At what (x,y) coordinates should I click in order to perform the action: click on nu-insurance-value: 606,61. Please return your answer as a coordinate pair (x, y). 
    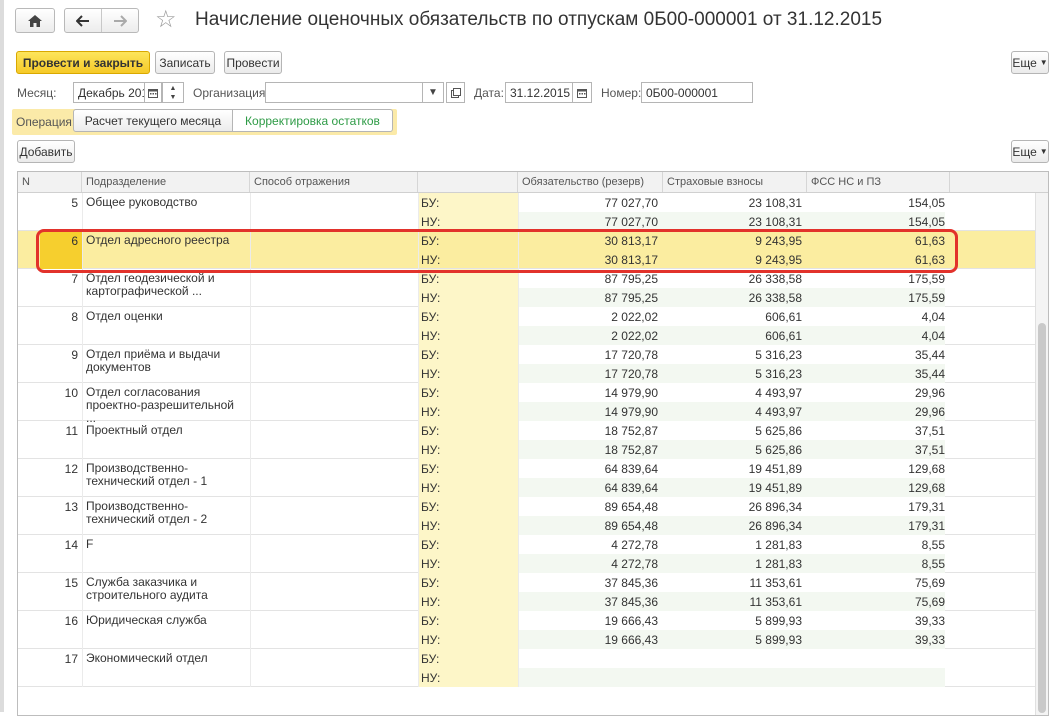
    Looking at the image, I should click on (732, 336).